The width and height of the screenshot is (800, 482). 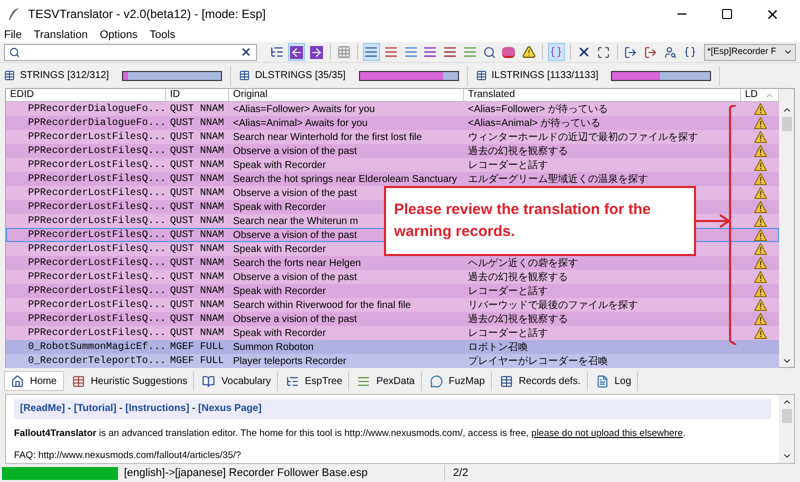 What do you see at coordinates (523, 221) in the screenshot?
I see `annotation-text: Please review the translation for the warning records.` at bounding box center [523, 221].